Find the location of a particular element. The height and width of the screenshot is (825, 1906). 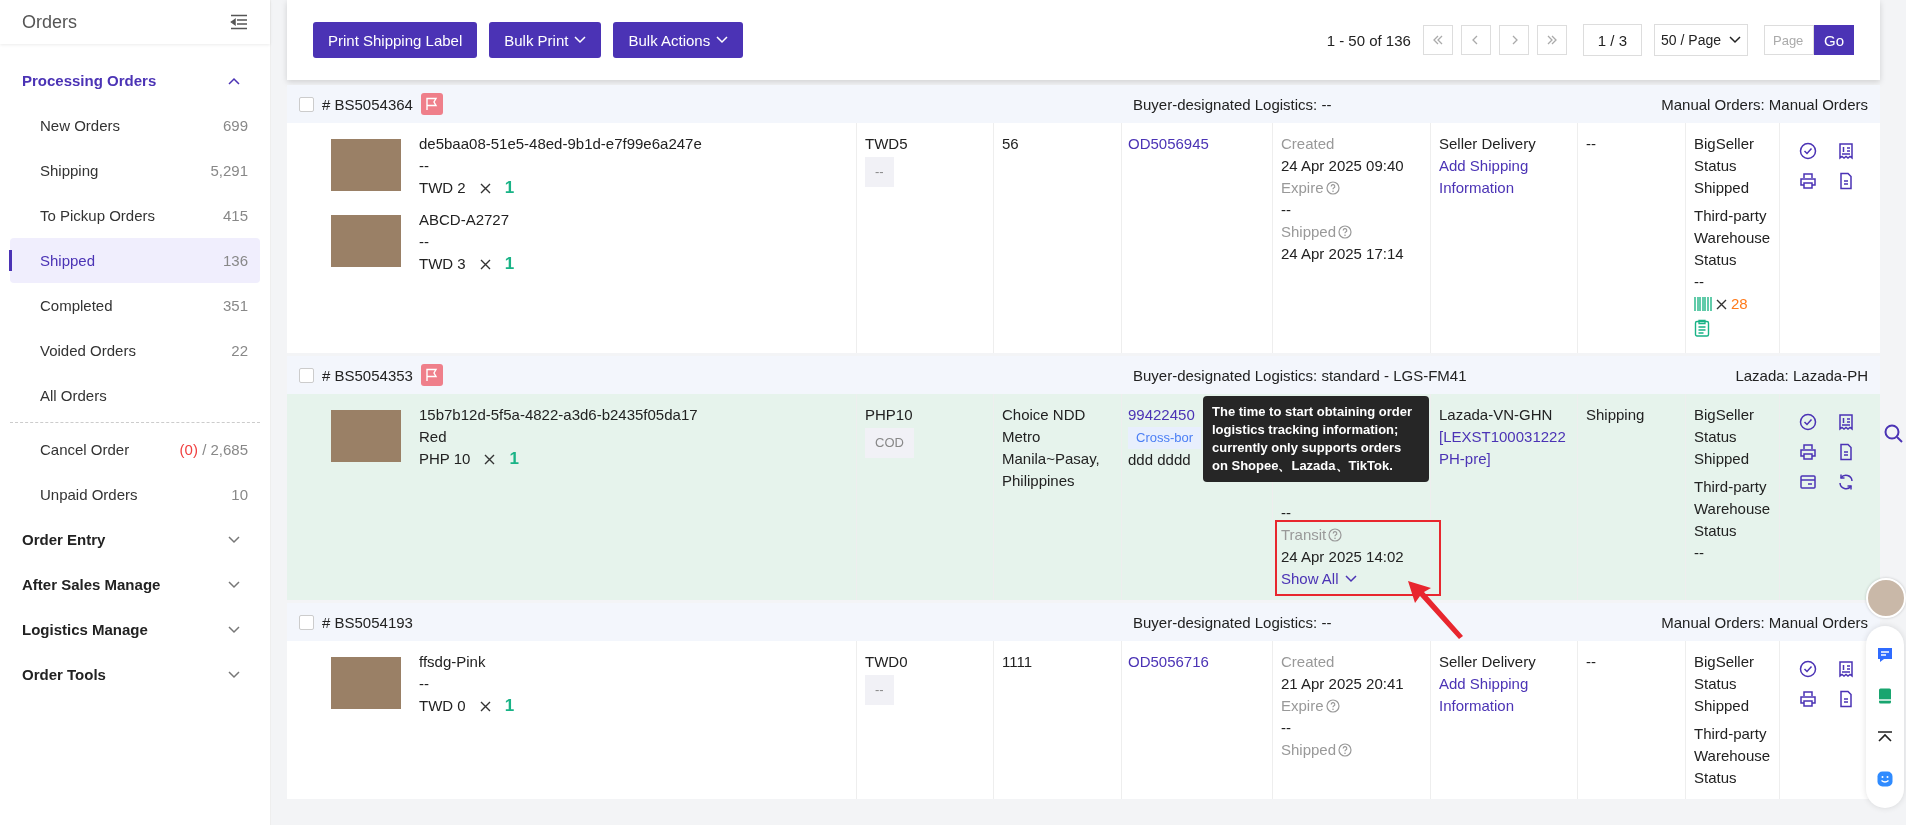

item-count: 415 is located at coordinates (235, 215).